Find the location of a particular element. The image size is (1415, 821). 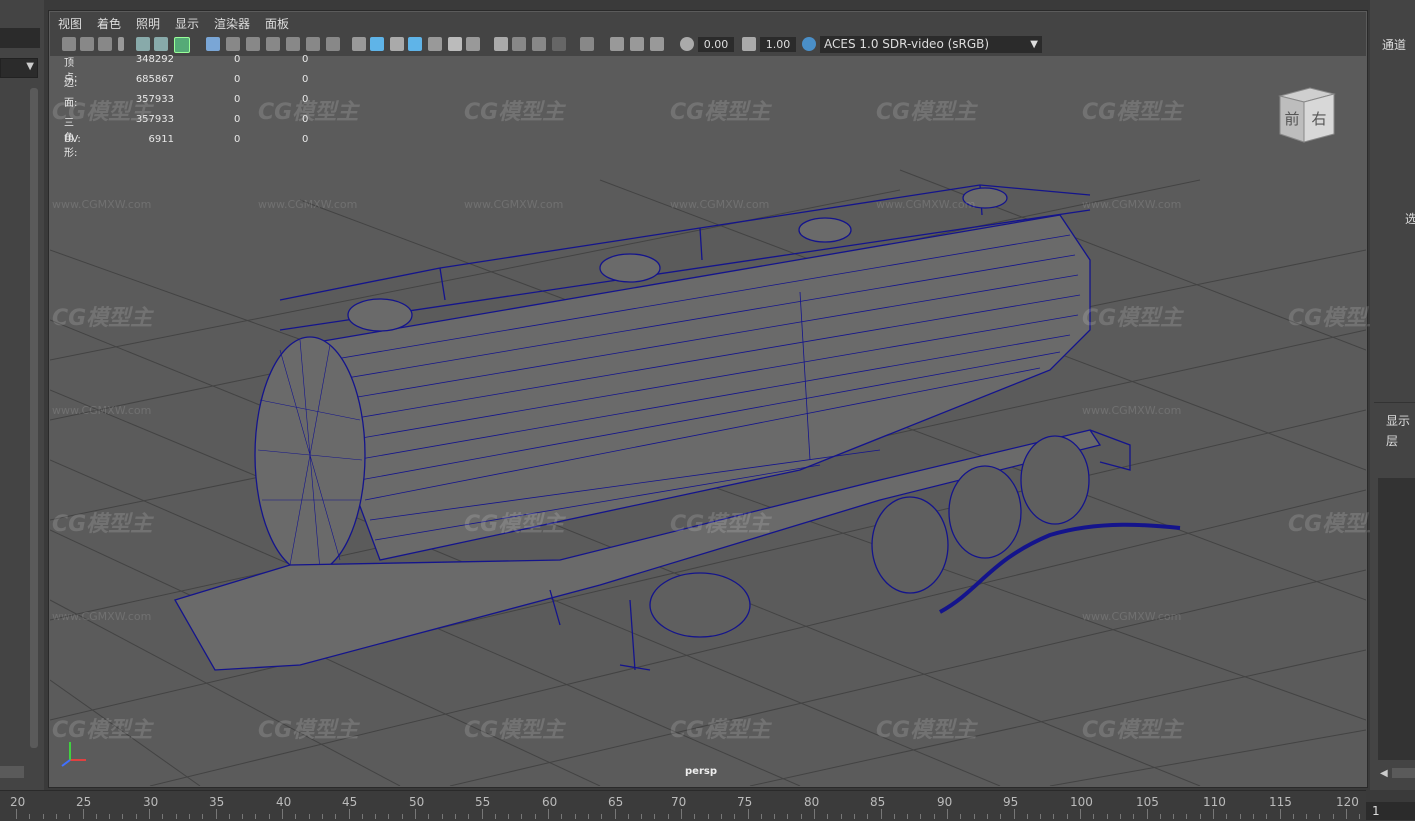

safe-title-icon is located at coordinates (333, 44).